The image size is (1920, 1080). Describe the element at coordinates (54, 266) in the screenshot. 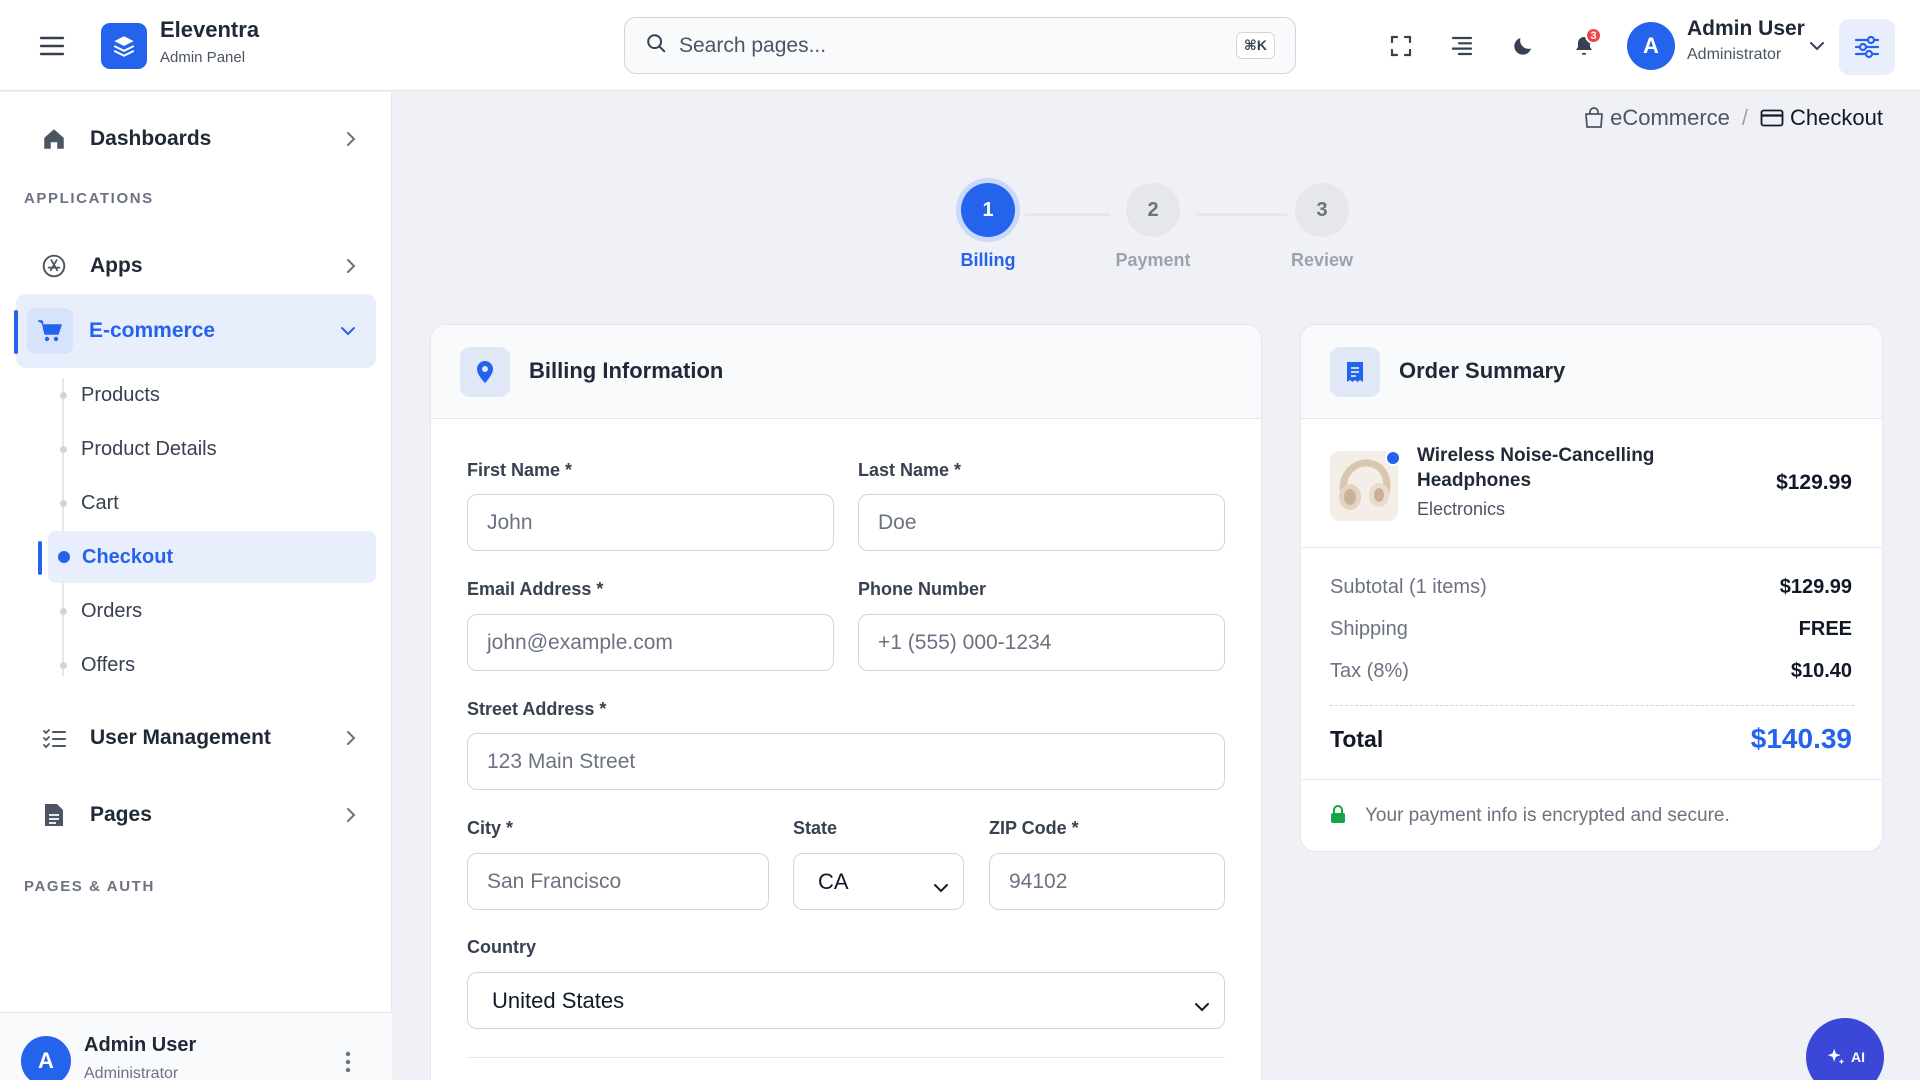

I see `app-store-icon` at that location.